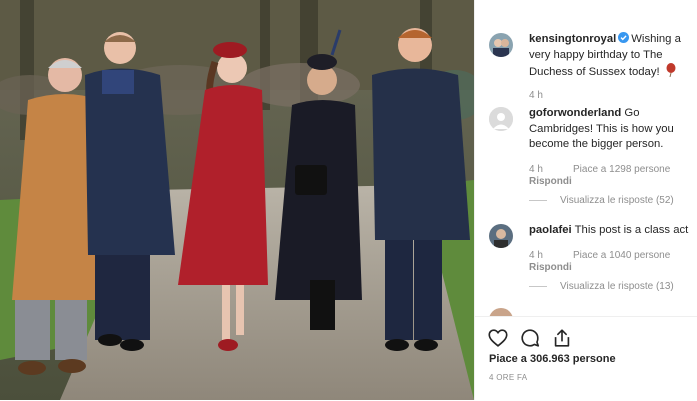 This screenshot has height=401, width=697. What do you see at coordinates (621, 169) in the screenshot?
I see `comment-likes: Piace a 1298 persone` at bounding box center [621, 169].